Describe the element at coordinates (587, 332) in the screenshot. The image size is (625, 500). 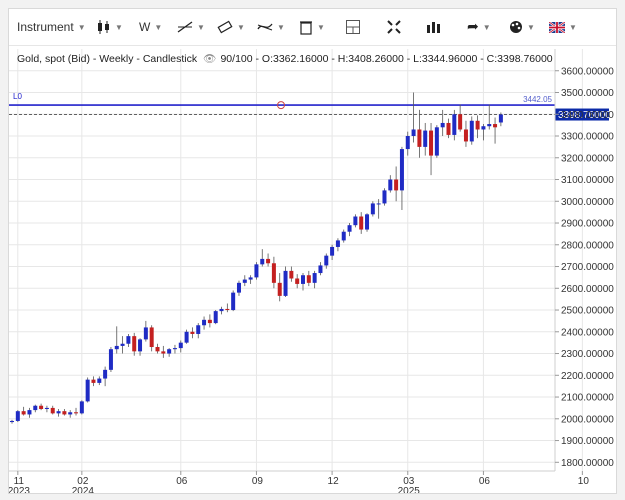
I see `y-tick-label: 2400.00000` at that location.